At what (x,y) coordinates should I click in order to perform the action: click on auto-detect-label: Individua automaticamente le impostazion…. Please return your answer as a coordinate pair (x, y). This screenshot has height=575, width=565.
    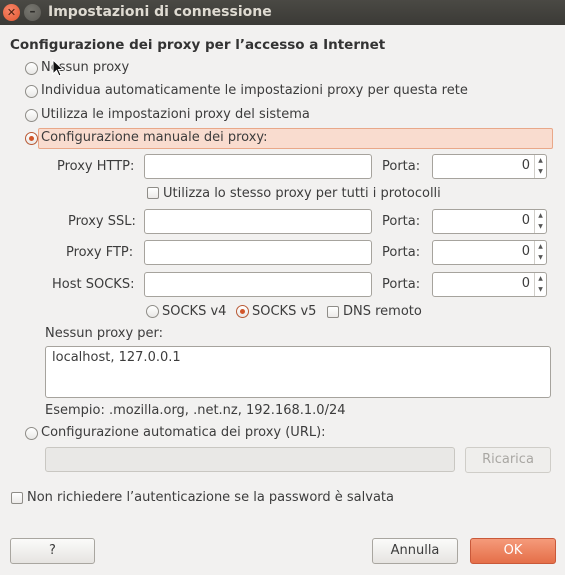
    Looking at the image, I should click on (254, 90).